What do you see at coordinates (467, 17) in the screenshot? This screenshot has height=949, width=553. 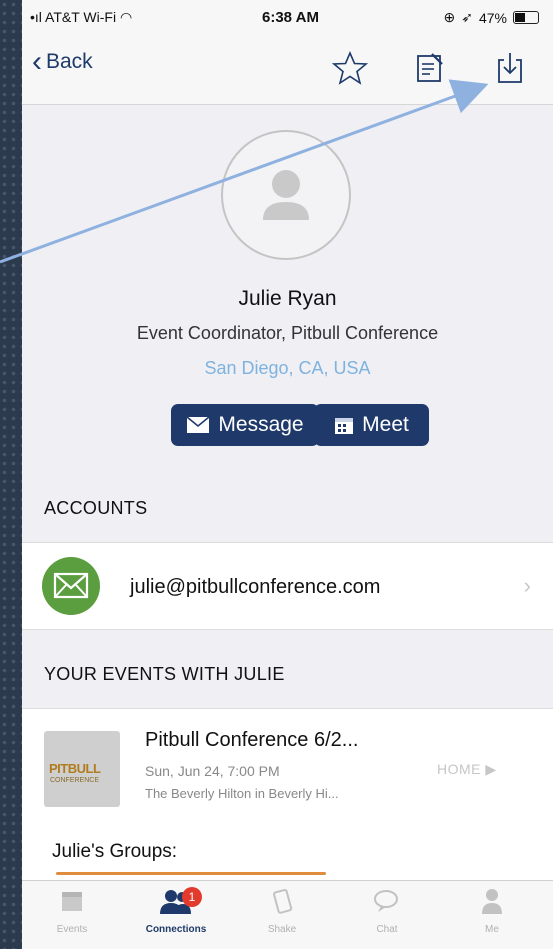 I see `location-arrow-icon: ➶` at bounding box center [467, 17].